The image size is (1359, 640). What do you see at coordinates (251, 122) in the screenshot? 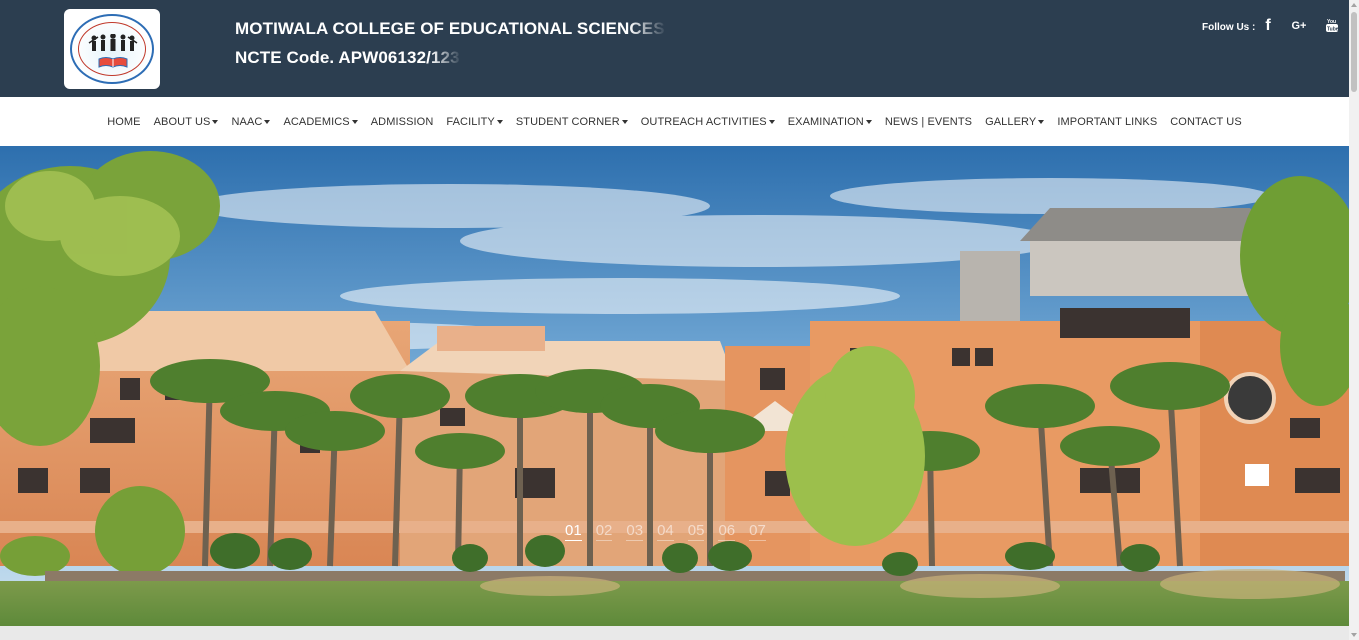
I see `nav-naac: NAAC` at bounding box center [251, 122].